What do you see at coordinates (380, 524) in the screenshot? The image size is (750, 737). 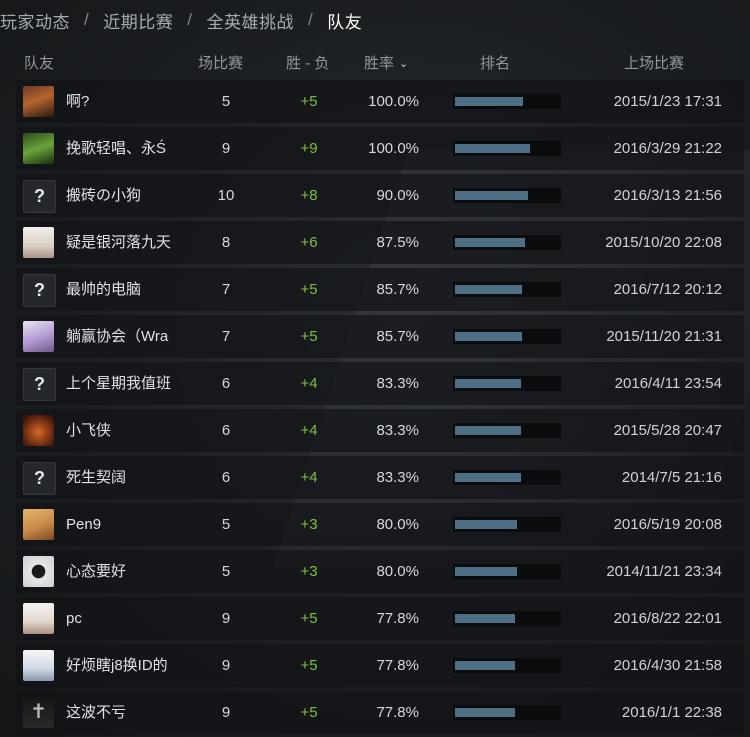 I see `table-row: Pen9 5 +3 80.0% 2016/5/19 20:08` at bounding box center [380, 524].